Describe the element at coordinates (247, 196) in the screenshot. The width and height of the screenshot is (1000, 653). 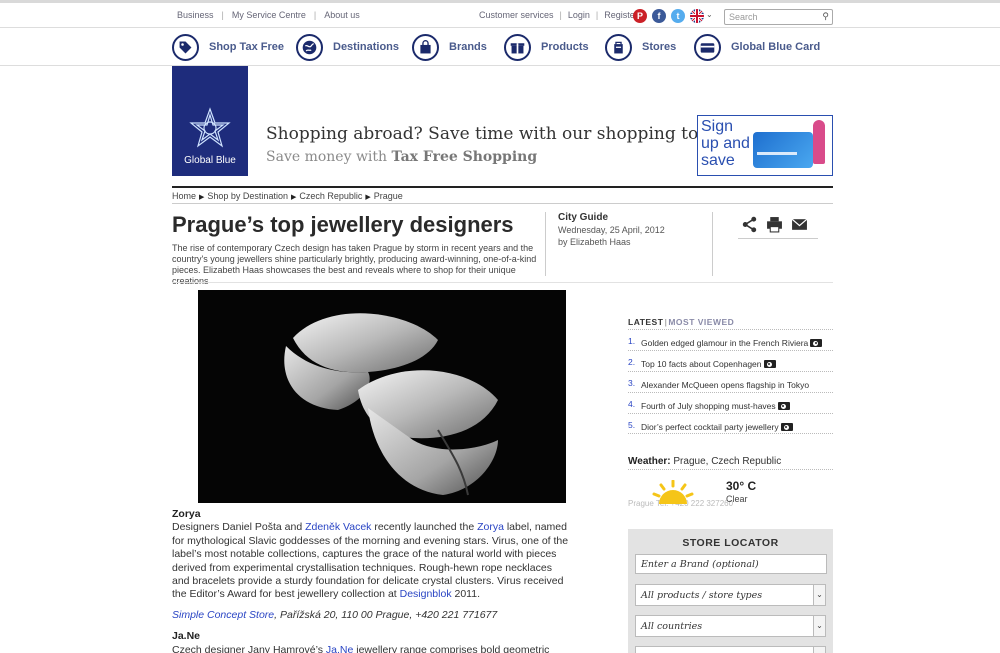
I see `breadcrumb-shop-by-destination: Shop by Destination` at that location.